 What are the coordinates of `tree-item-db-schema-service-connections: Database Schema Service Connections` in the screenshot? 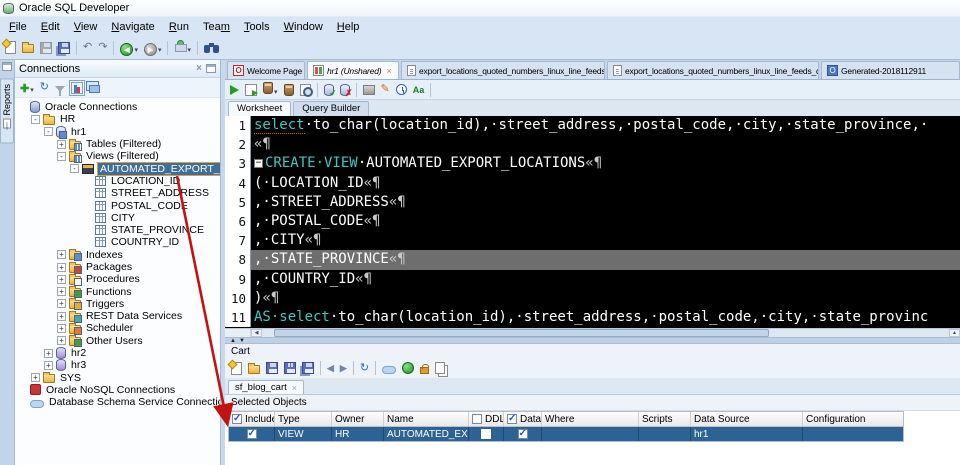 It's located at (117, 402).